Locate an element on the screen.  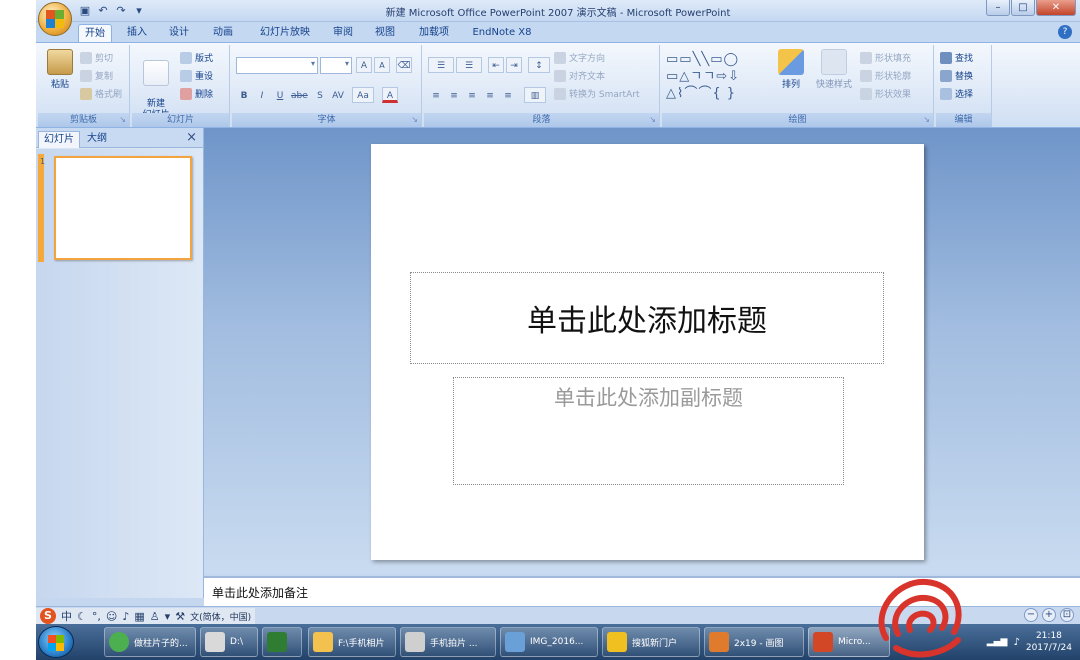
network-icon: ▂▄▆ is located at coordinates (997, 642).